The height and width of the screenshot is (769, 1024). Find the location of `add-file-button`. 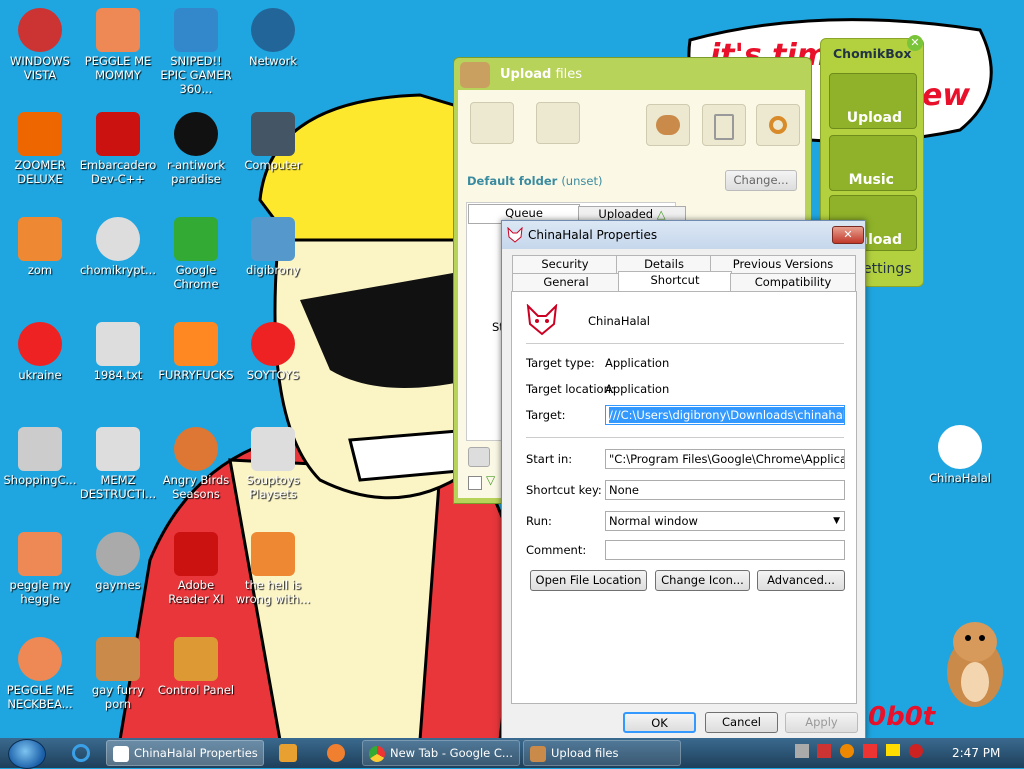

add-file-button is located at coordinates (492, 123).